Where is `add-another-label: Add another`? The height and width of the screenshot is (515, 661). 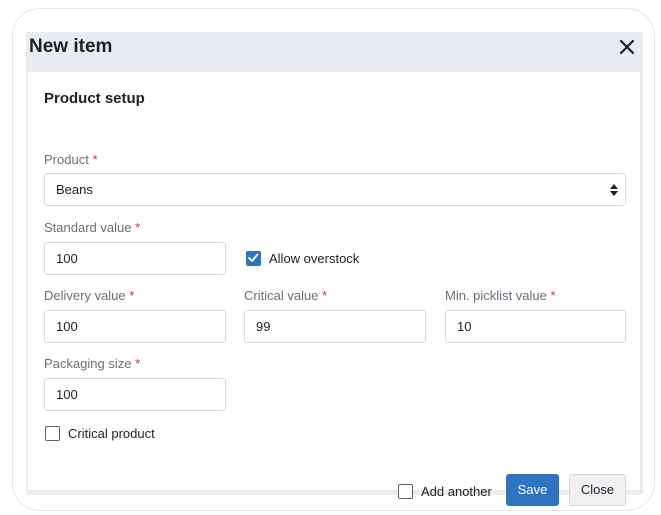 add-another-label: Add another is located at coordinates (456, 491).